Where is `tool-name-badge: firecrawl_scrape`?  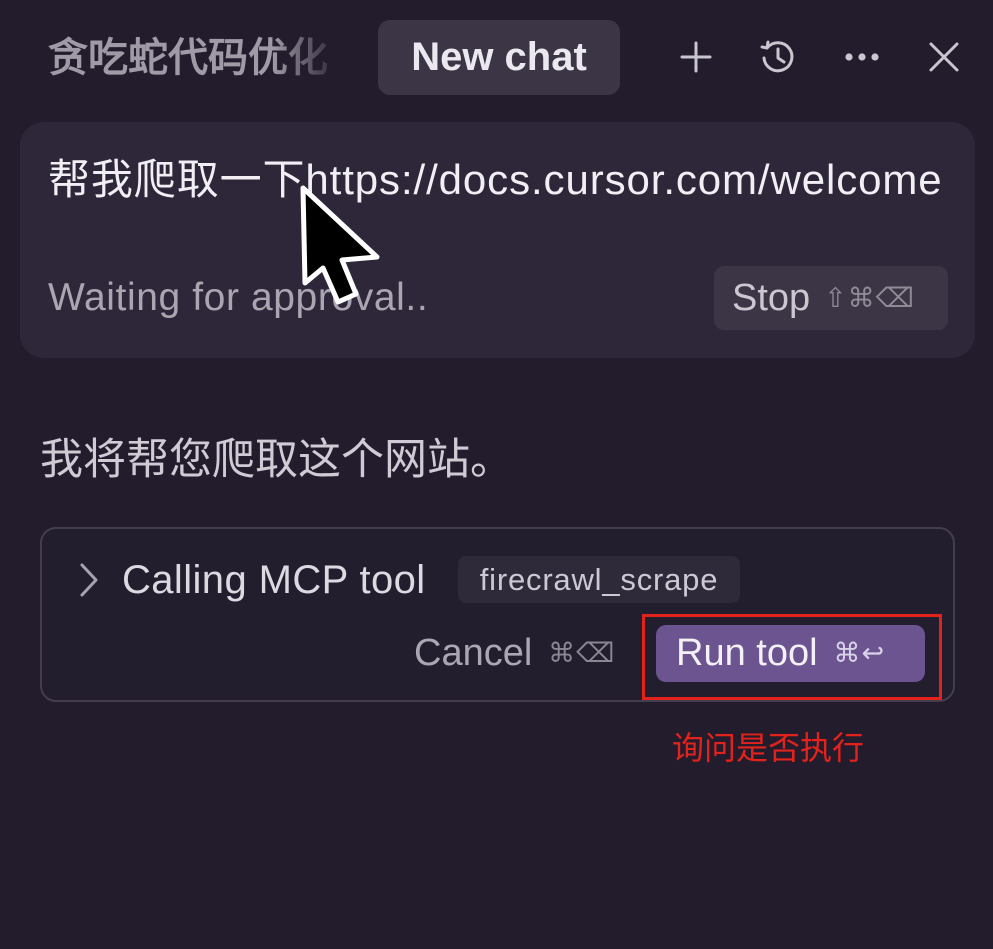 tool-name-badge: firecrawl_scrape is located at coordinates (599, 579).